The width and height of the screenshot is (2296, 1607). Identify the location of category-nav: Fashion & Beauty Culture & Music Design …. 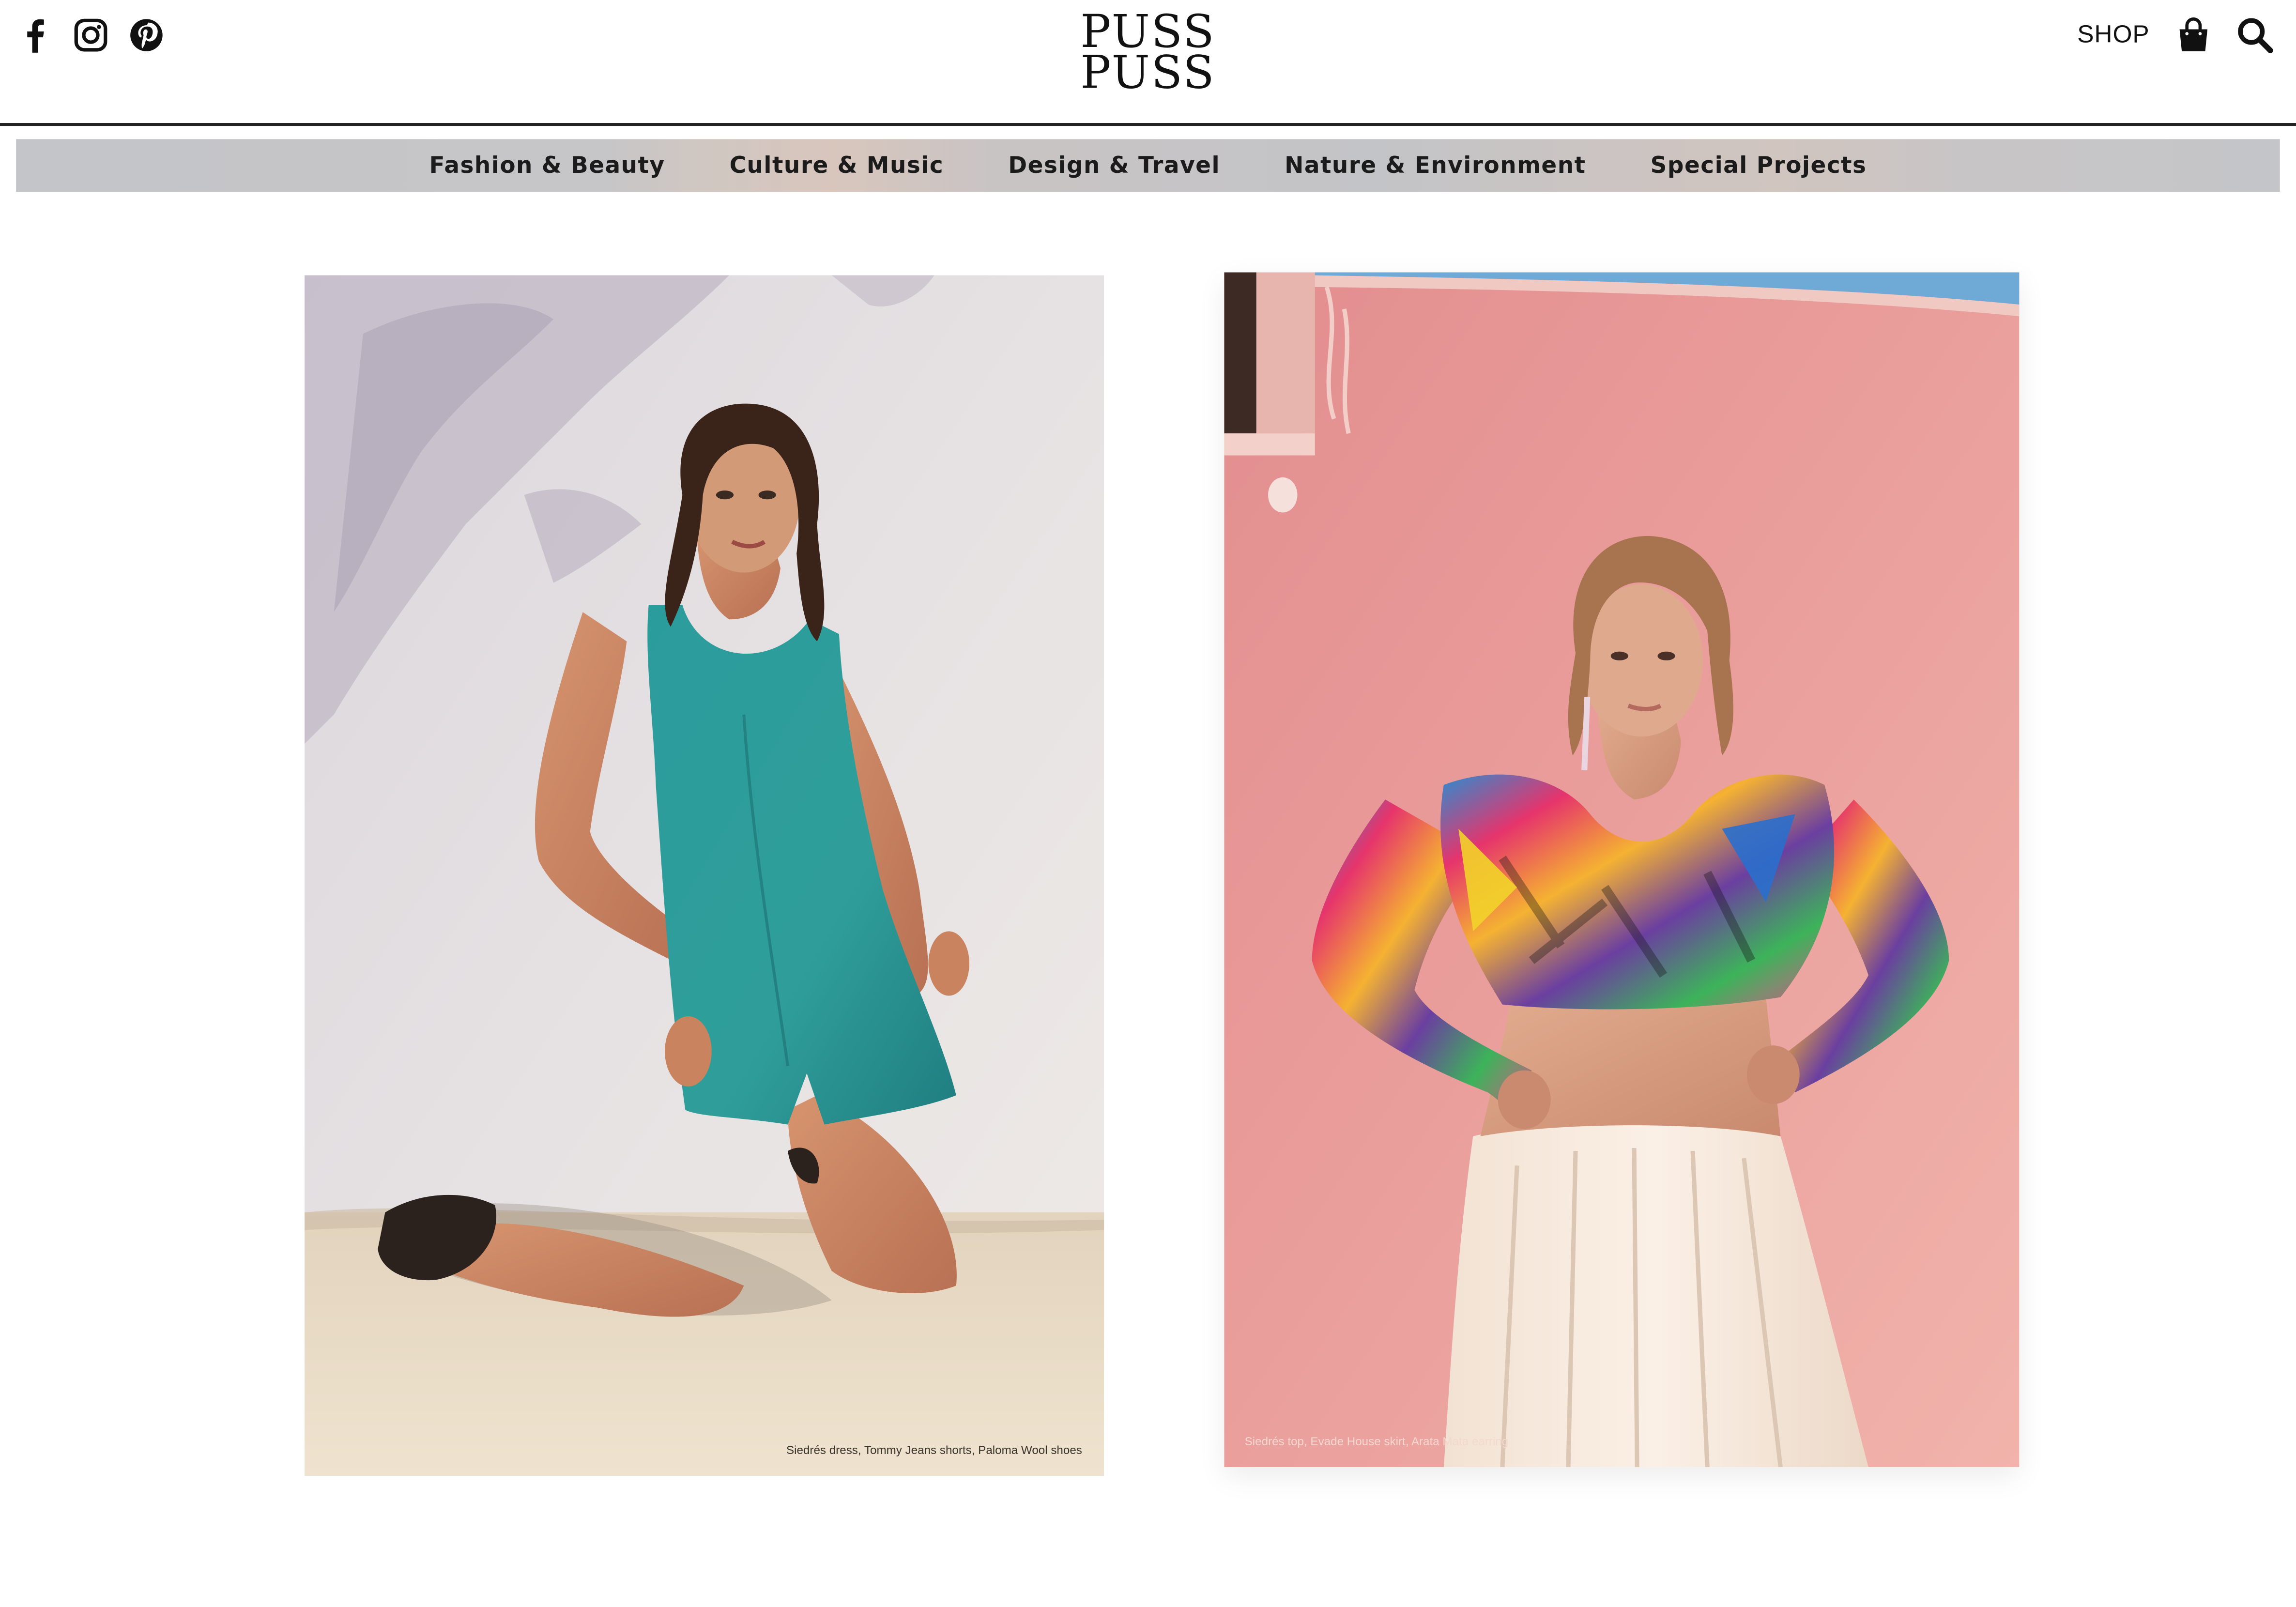
(1148, 165).